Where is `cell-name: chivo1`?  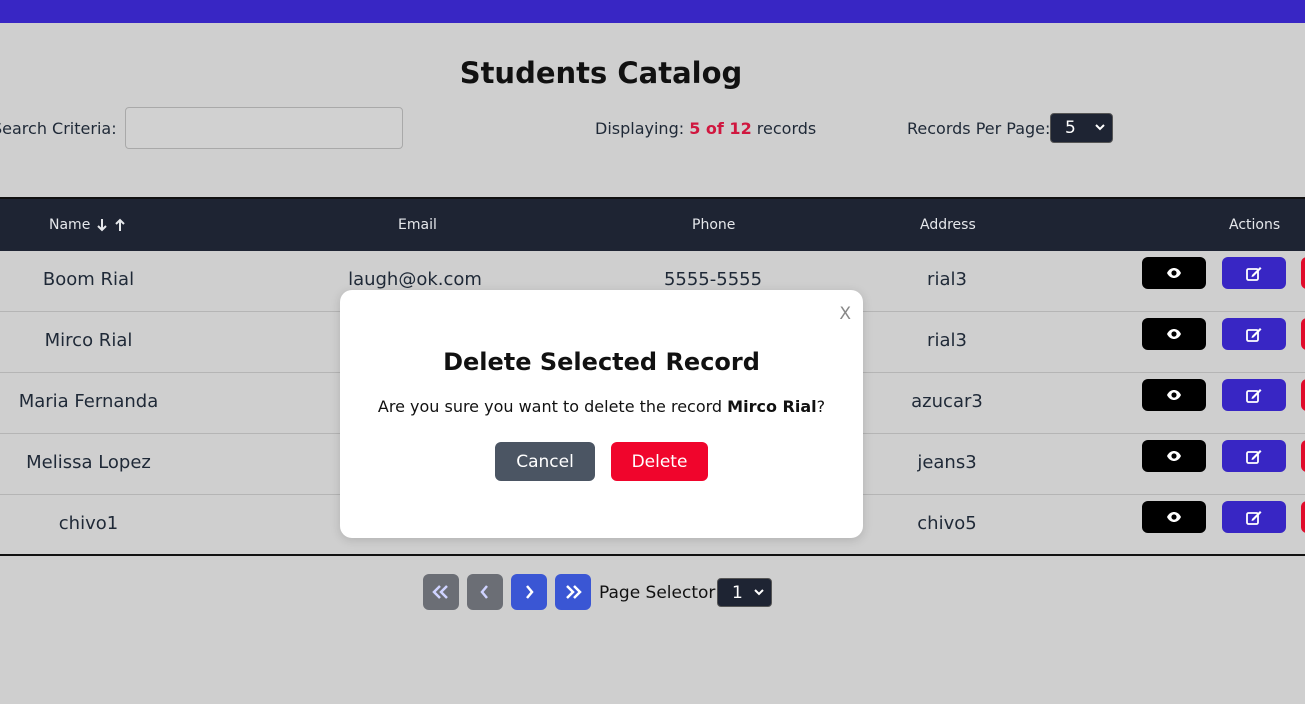
cell-name: chivo1 is located at coordinates (88, 523).